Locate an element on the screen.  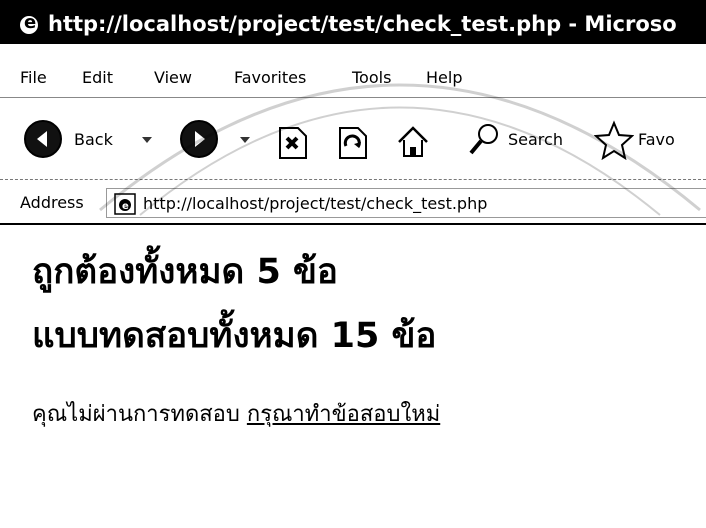
retry-test-link: กรุณาทำข้อสอบใหม่ is located at coordinates (343, 414).